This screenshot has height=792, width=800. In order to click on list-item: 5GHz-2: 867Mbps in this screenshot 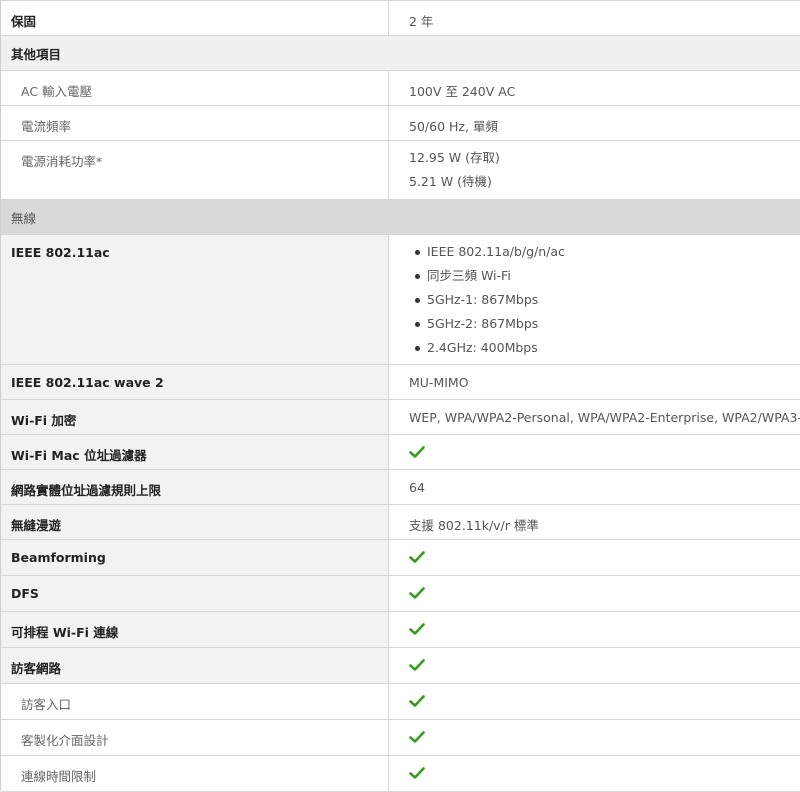, I will do `click(487, 324)`.